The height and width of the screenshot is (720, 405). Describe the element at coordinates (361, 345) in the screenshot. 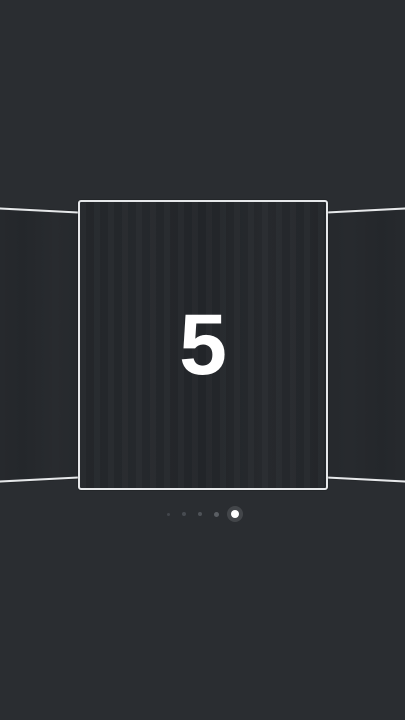

I see `card-next` at that location.